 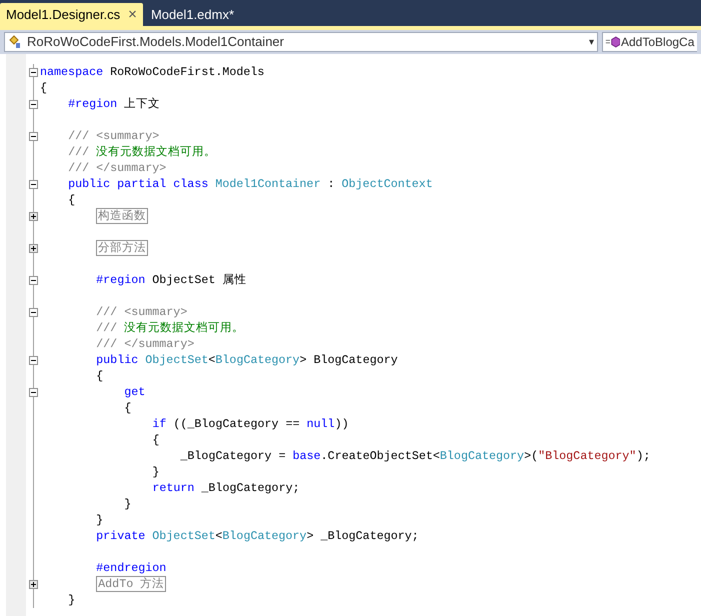 What do you see at coordinates (250, 424) in the screenshot?
I see `code-line: if ((_BlogCategory == null))` at bounding box center [250, 424].